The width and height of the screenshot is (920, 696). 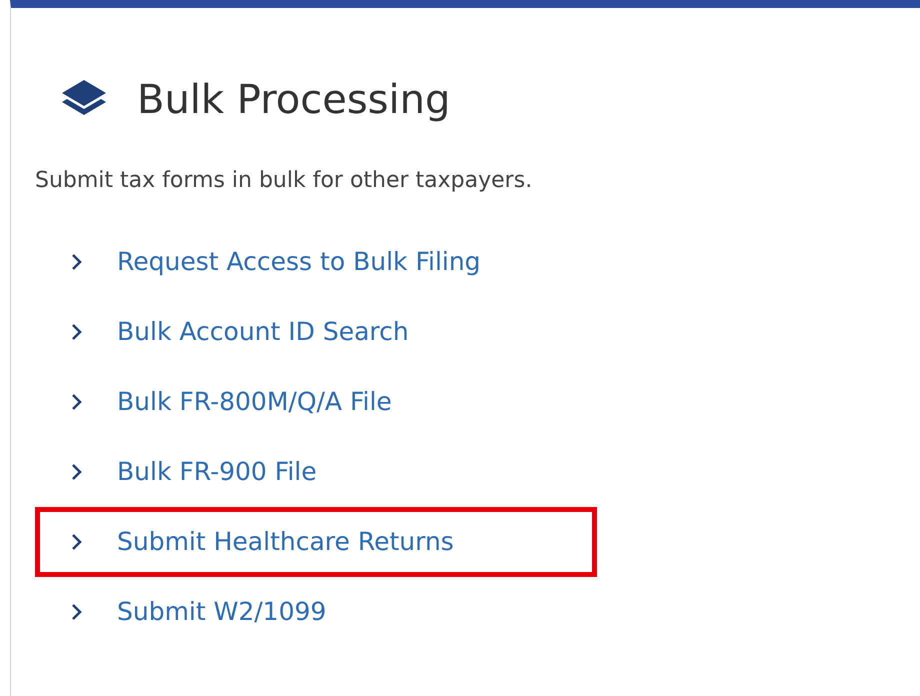 I want to click on bulk-link: Request Access to Bulk Filing, so click(x=299, y=262).